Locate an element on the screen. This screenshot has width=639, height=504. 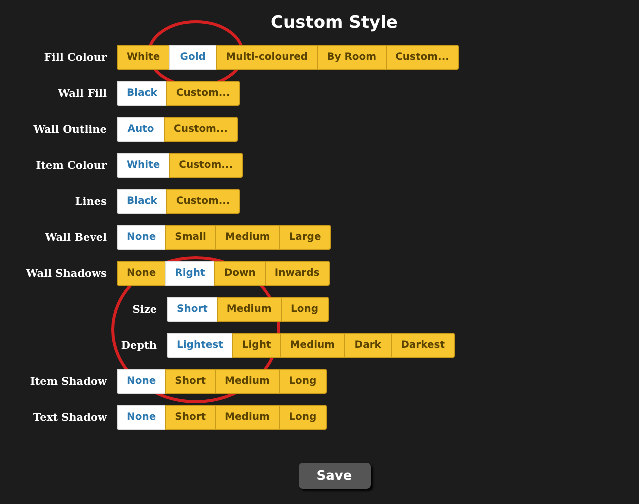
setting-label: Wall Fill is located at coordinates (82, 94).